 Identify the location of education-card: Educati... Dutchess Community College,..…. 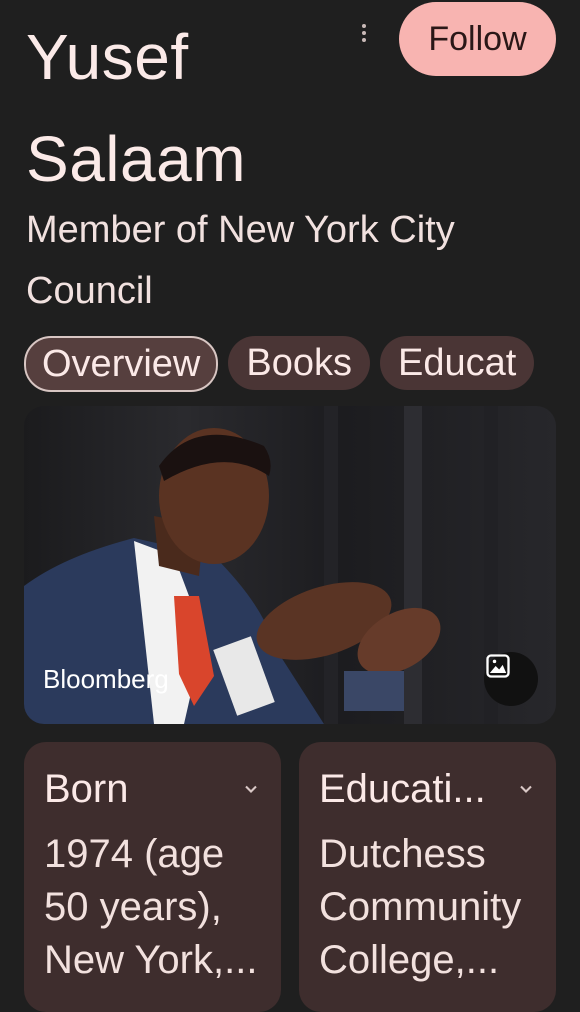
(427, 877).